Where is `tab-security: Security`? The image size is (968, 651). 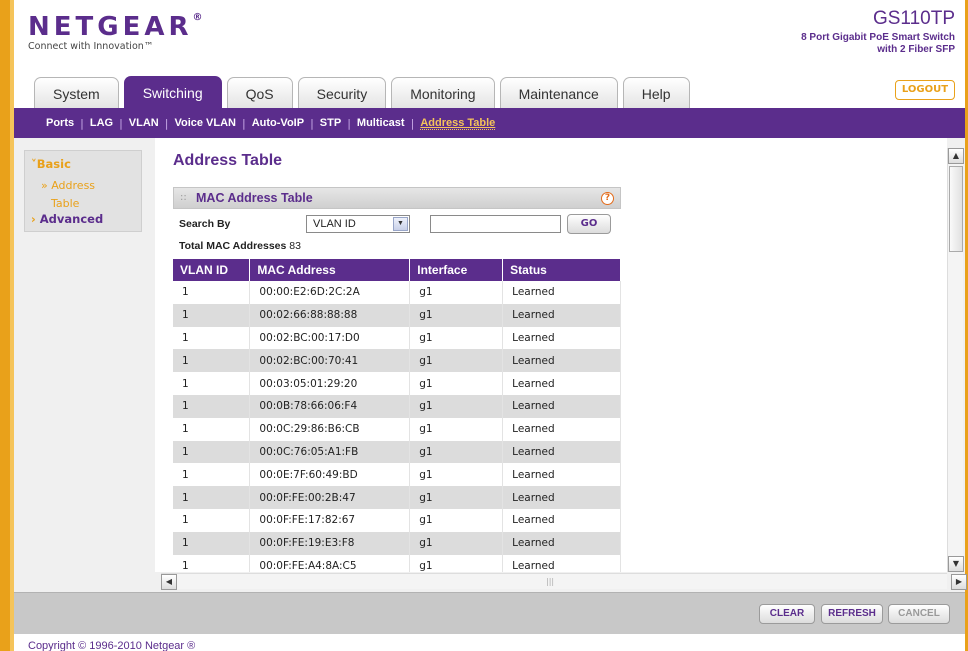
tab-security: Security is located at coordinates (342, 92).